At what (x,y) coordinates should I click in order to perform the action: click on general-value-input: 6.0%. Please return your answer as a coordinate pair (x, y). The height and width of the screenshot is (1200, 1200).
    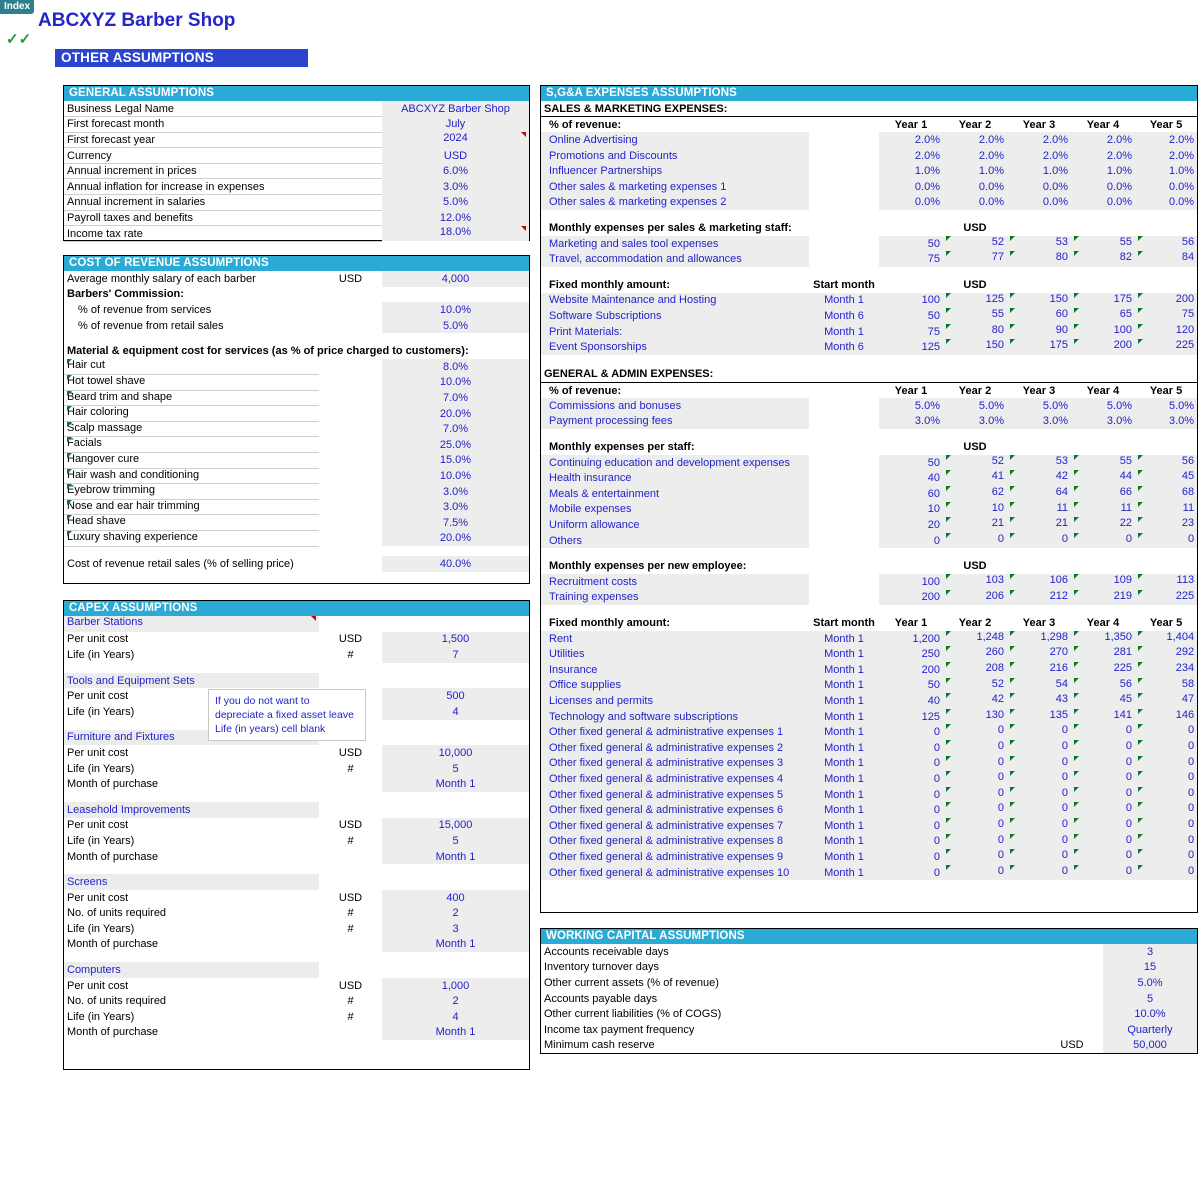
    Looking at the image, I should click on (455, 171).